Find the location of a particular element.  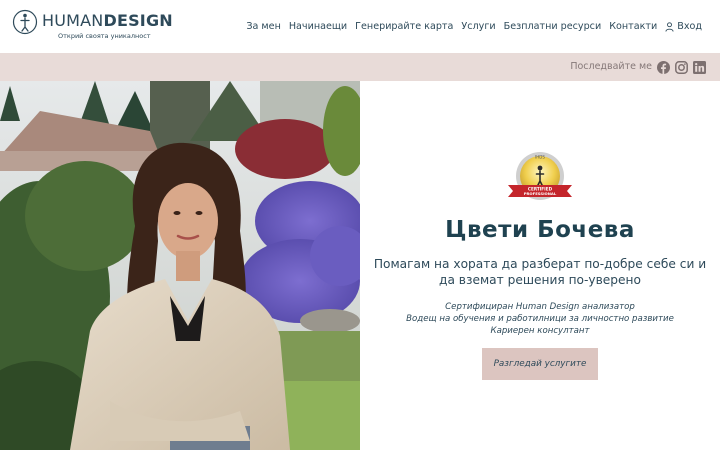

social-icons is located at coordinates (681, 66).